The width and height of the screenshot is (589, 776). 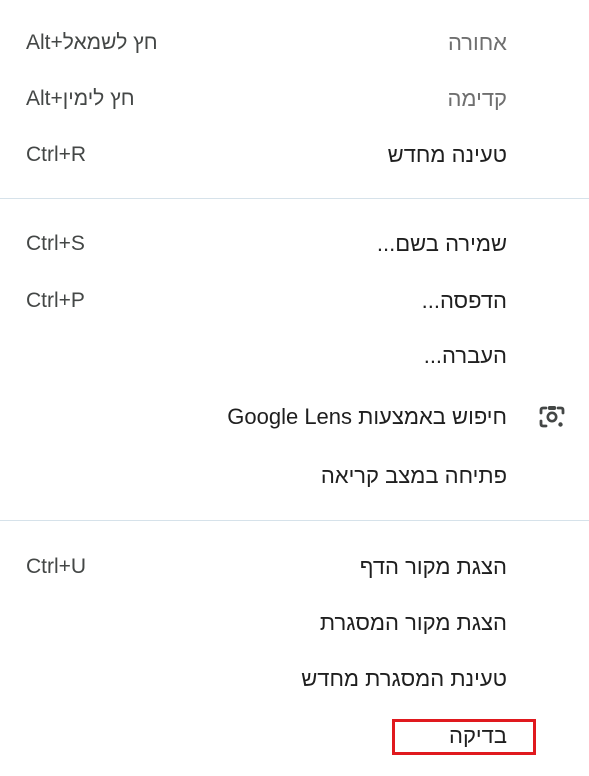 What do you see at coordinates (92, 42) in the screenshot?
I see `menu-item-back-shortcut: Alt+חץ לשמאל` at bounding box center [92, 42].